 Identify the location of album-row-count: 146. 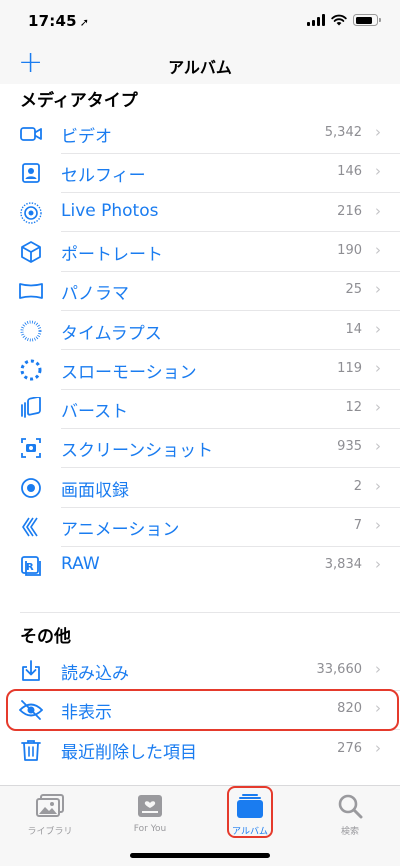
(349, 172).